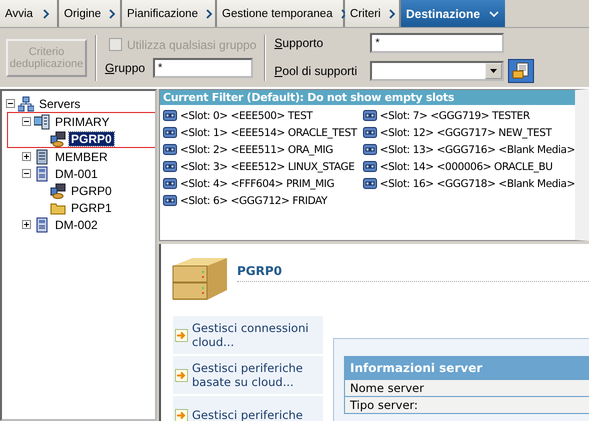  I want to click on network-icon, so click(26, 104).